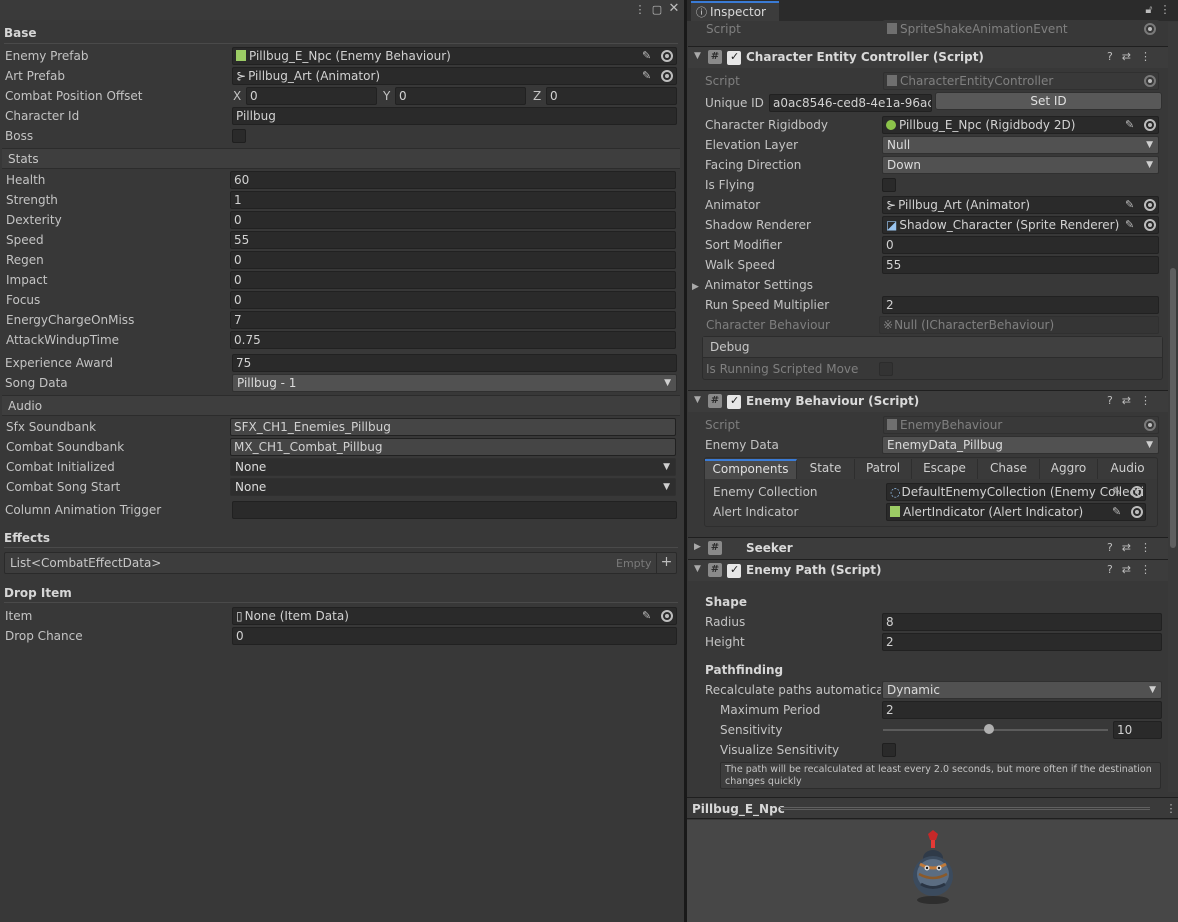 Image resolution: width=1178 pixels, height=922 pixels. I want to click on seeker-header: ▶ # Seeker ?⇄⋮, so click(928, 548).